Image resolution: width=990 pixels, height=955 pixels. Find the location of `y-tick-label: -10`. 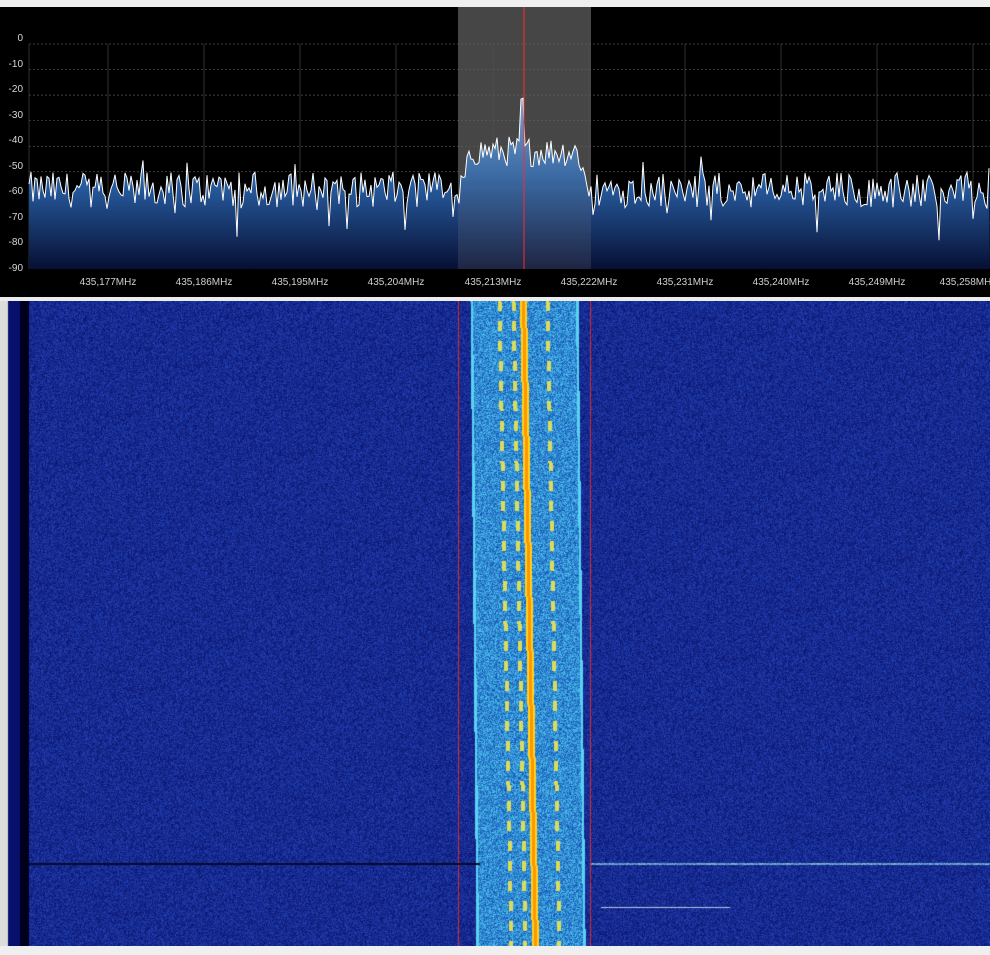

y-tick-label: -10 is located at coordinates (16, 64).